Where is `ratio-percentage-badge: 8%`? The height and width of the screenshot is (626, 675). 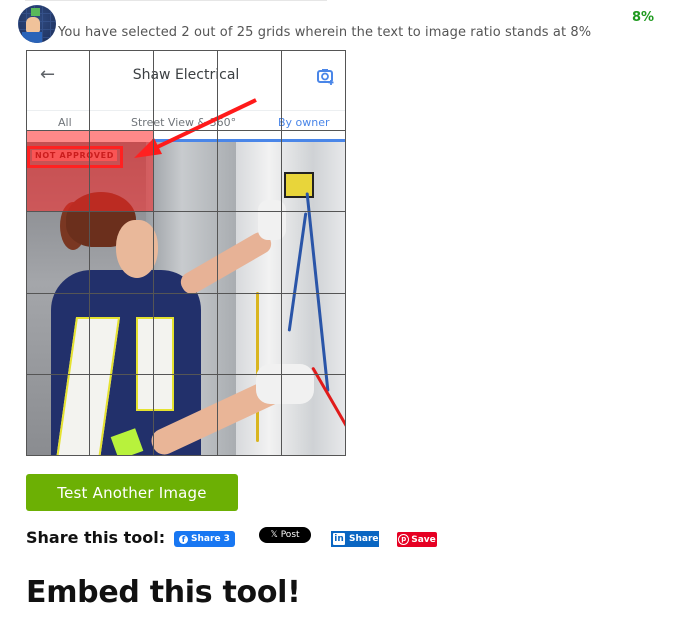 ratio-percentage-badge: 8% is located at coordinates (643, 17).